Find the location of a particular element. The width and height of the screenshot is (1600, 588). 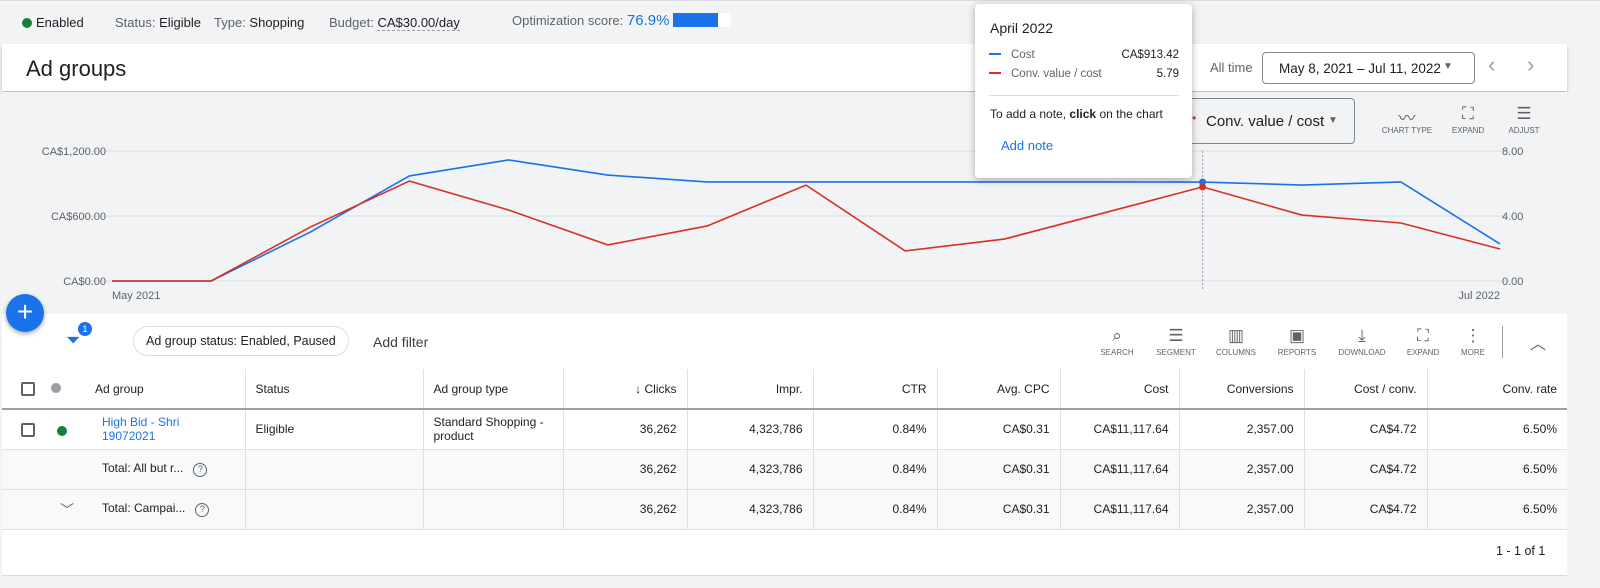

cost-legend-icon is located at coordinates (995, 54).